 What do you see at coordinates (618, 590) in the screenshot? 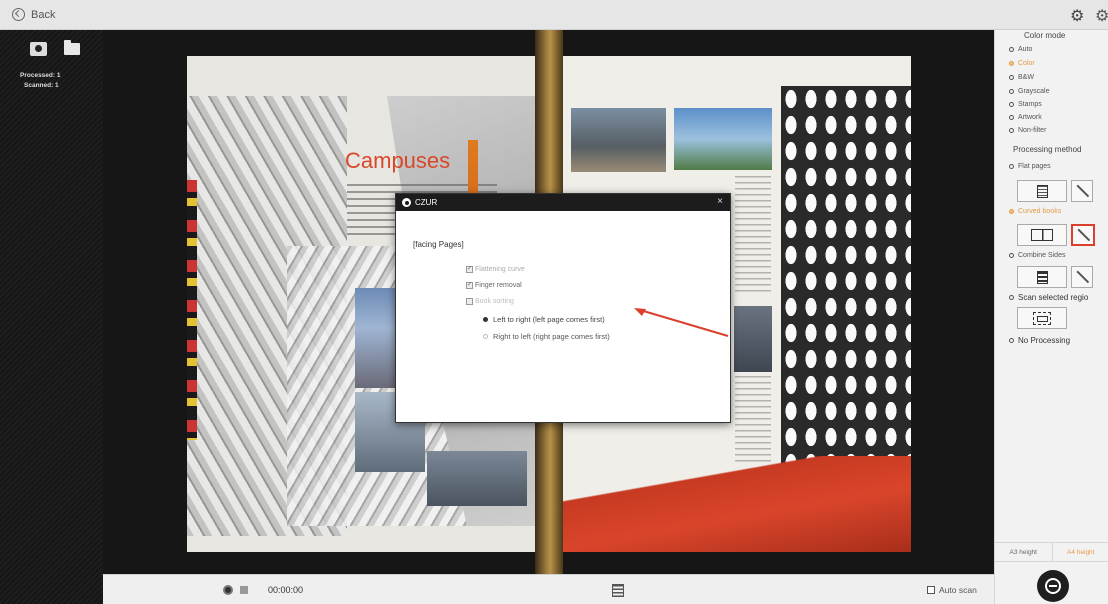
I see `page-view-icon` at bounding box center [618, 590].